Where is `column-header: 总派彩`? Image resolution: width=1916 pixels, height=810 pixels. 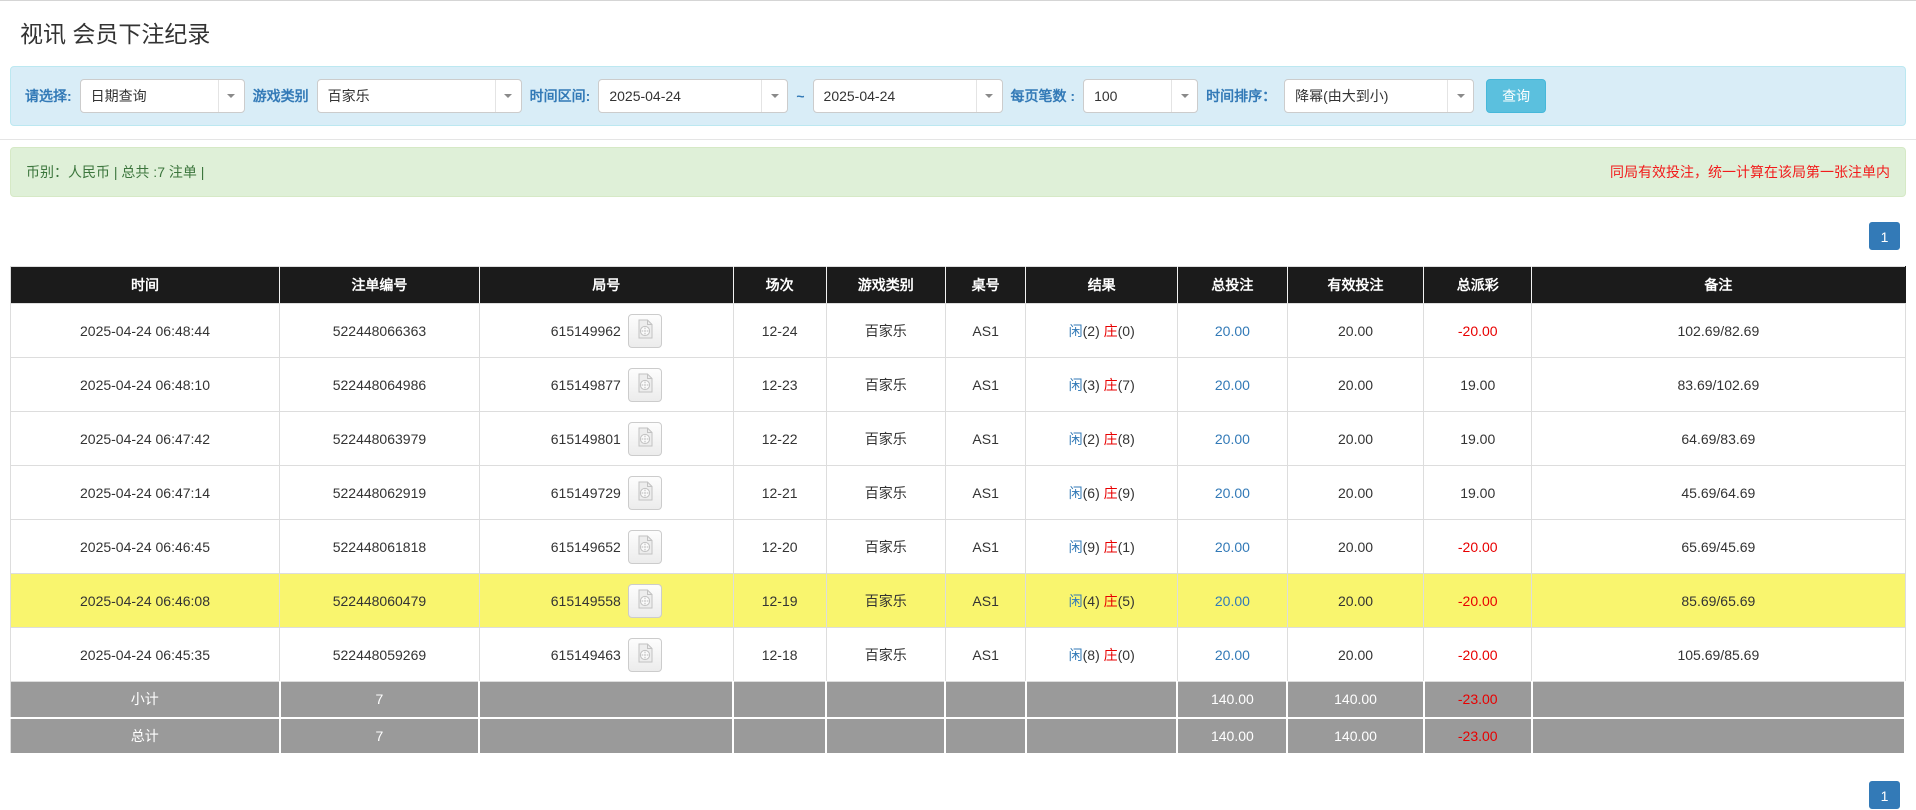 column-header: 总派彩 is located at coordinates (1478, 285).